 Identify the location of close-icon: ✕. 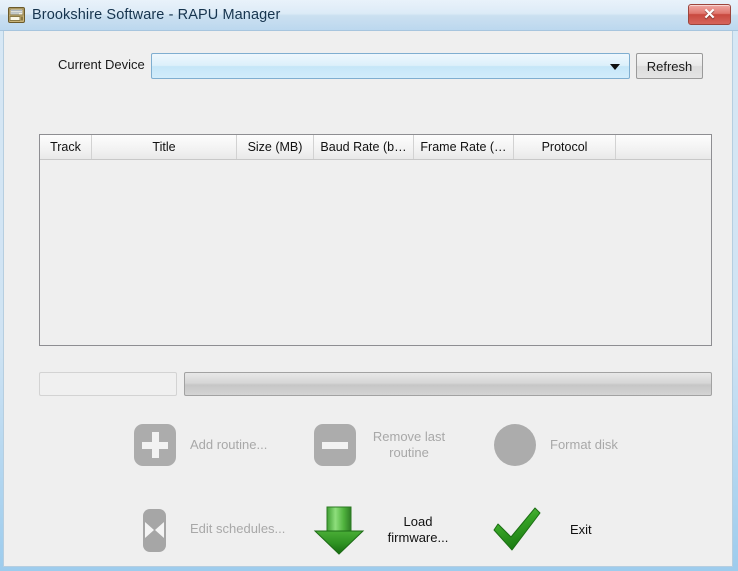
(709, 14).